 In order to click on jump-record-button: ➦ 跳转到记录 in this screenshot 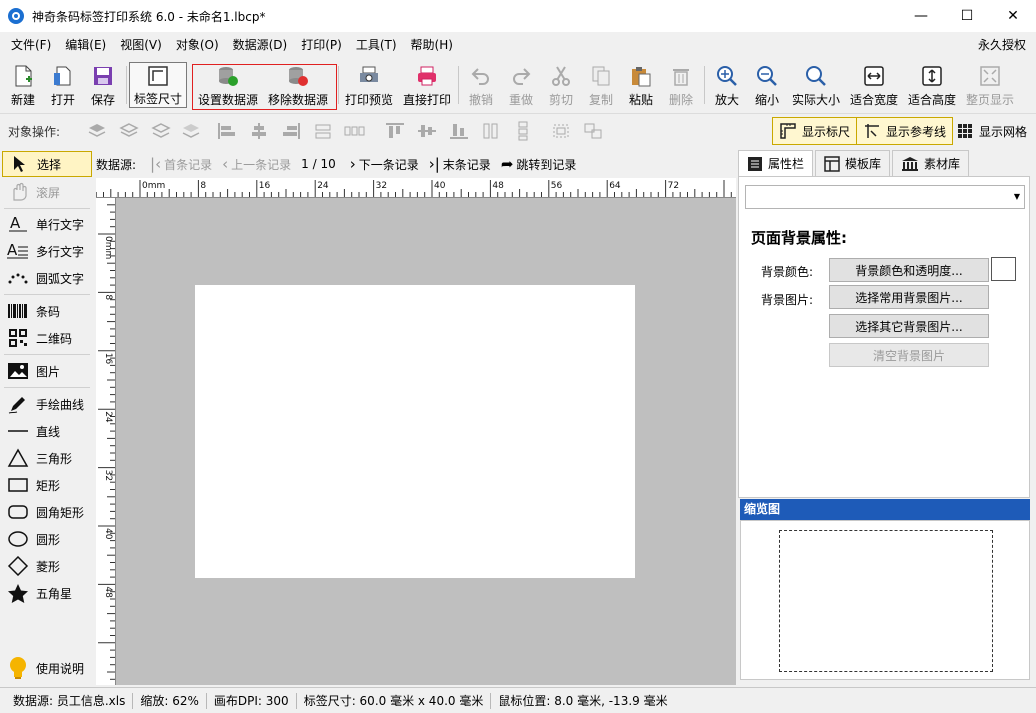, I will do `click(539, 164)`.